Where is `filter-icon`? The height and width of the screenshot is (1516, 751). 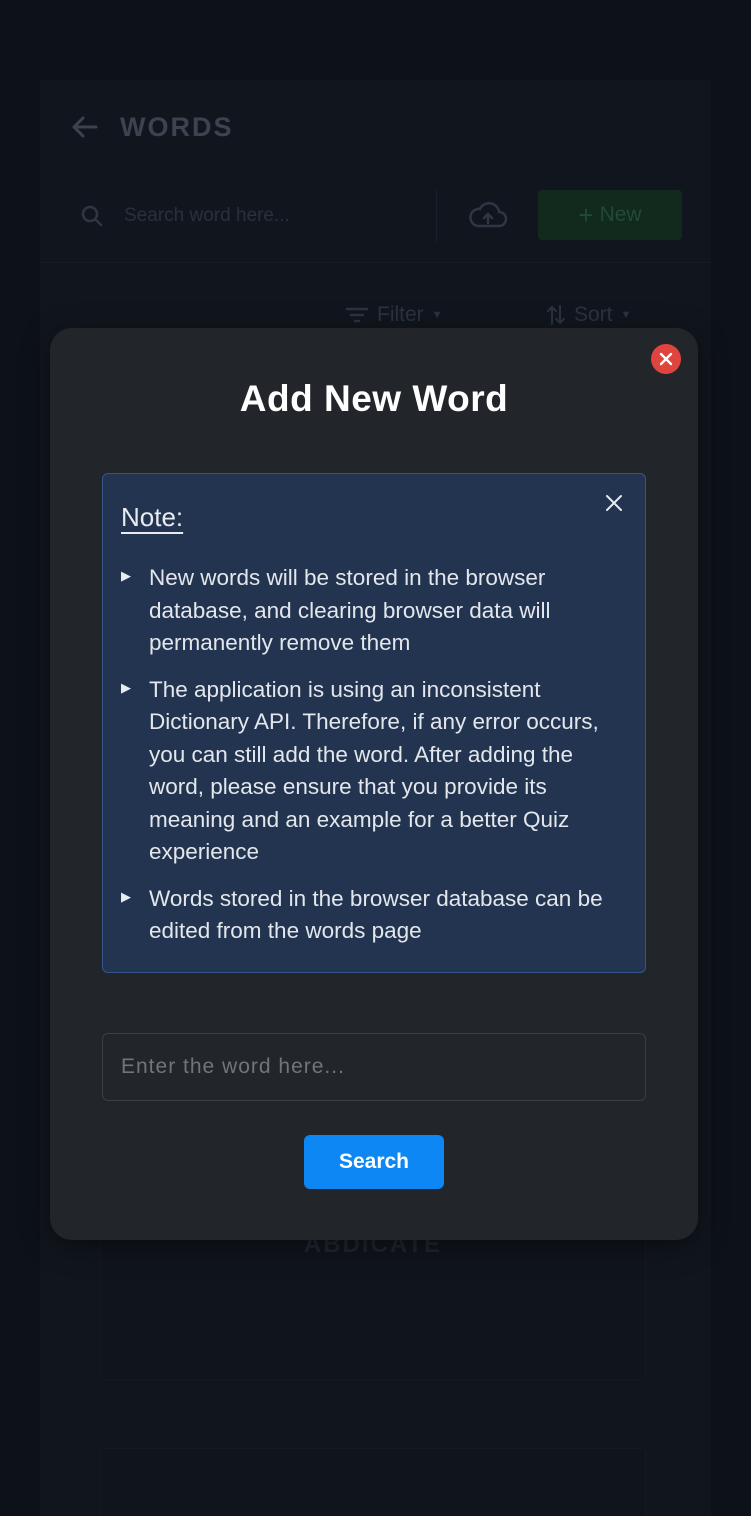 filter-icon is located at coordinates (357, 315).